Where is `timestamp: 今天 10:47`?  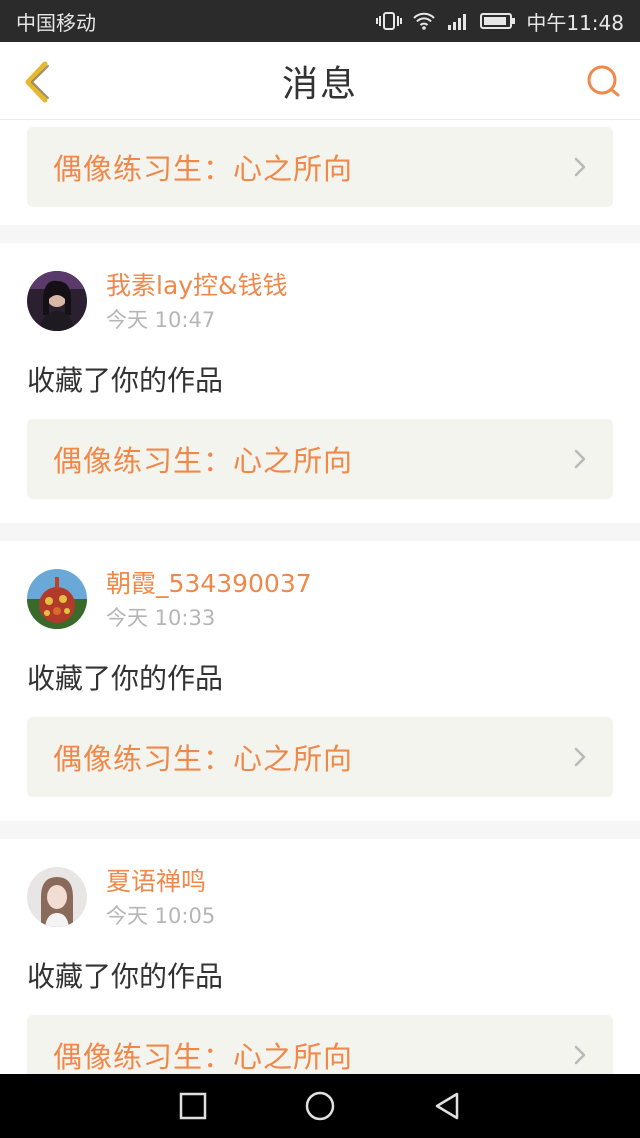
timestamp: 今天 10:47 is located at coordinates (161, 320).